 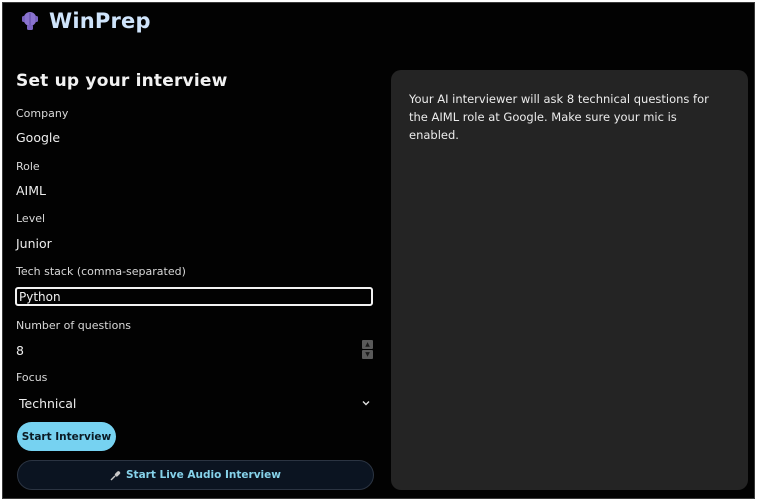 What do you see at coordinates (100, 21) in the screenshot?
I see `app-name: WinPrep` at bounding box center [100, 21].